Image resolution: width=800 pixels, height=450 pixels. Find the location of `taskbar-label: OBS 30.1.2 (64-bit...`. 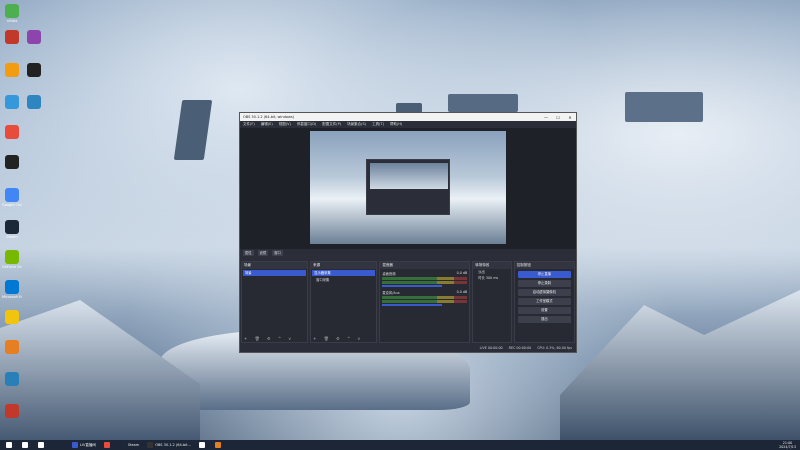

taskbar-label: OBS 30.1.2 (64-bit... is located at coordinates (173, 445).